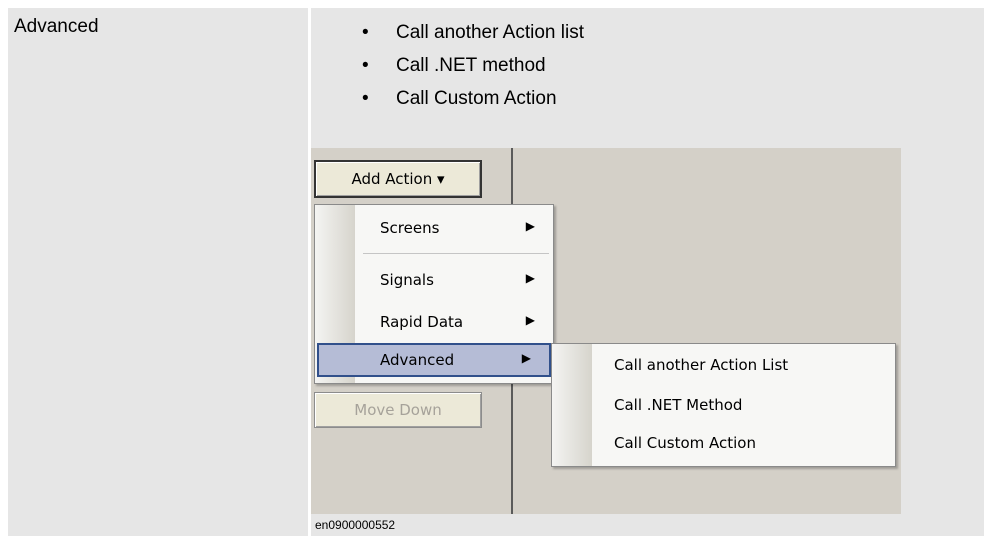 Image resolution: width=984 pixels, height=536 pixels. What do you see at coordinates (398, 179) in the screenshot?
I see `add-action-button: Add Action ▾` at bounding box center [398, 179].